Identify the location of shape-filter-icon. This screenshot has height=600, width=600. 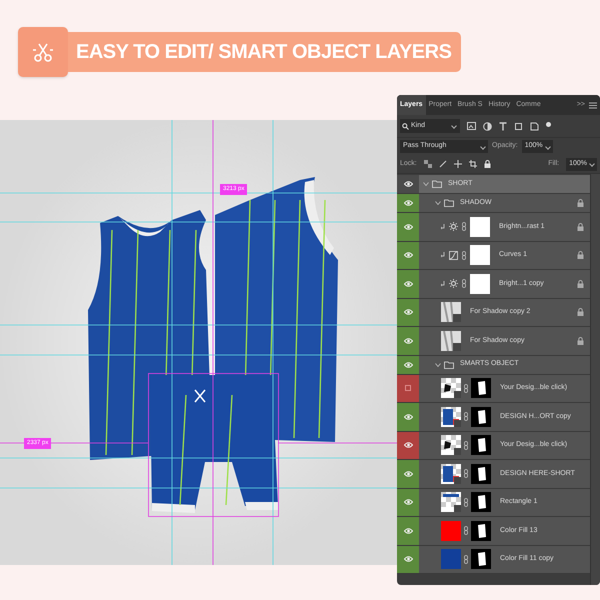
(518, 126).